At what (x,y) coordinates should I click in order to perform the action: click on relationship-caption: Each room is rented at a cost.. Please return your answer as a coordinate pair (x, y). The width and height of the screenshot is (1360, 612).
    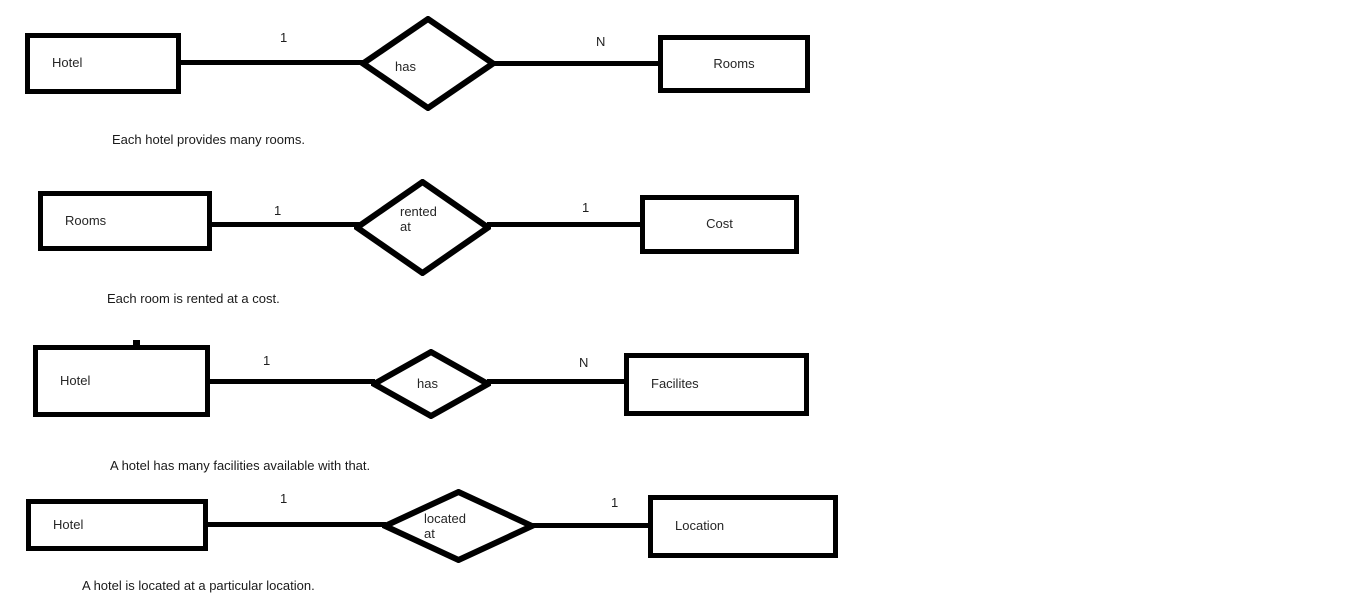
    Looking at the image, I should click on (193, 298).